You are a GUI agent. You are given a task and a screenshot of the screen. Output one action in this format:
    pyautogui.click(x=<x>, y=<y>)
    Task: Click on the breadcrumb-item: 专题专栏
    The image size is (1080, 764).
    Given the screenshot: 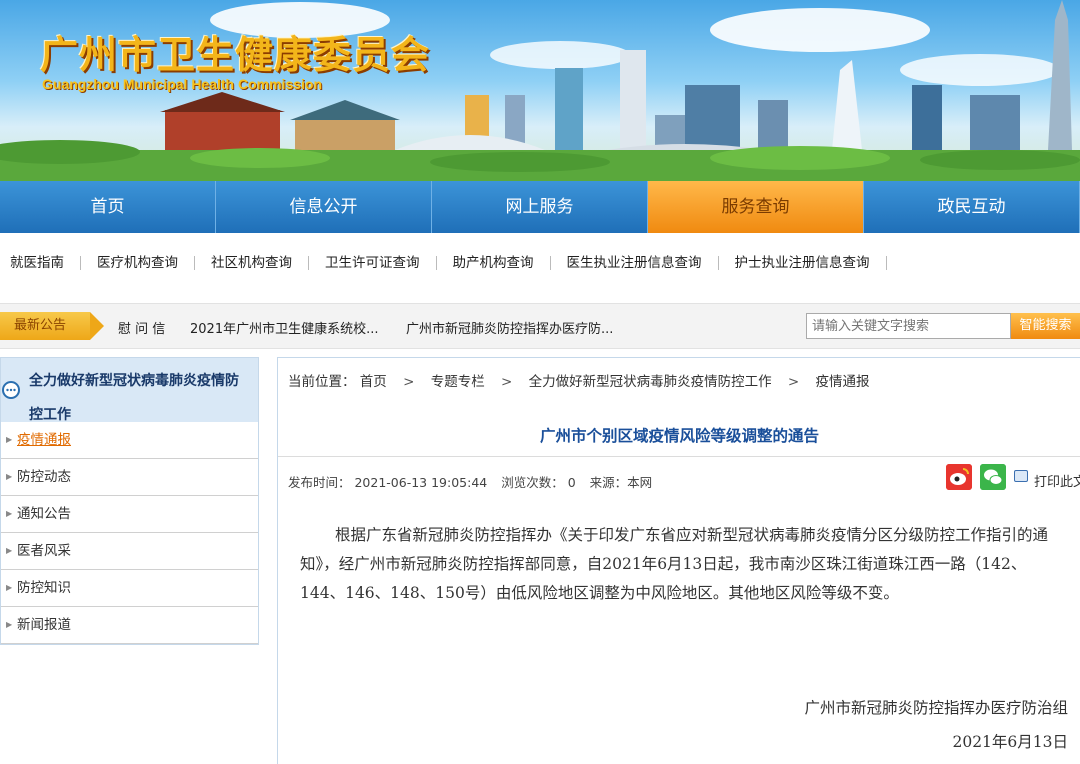 What is the action you would take?
    pyautogui.click(x=458, y=382)
    